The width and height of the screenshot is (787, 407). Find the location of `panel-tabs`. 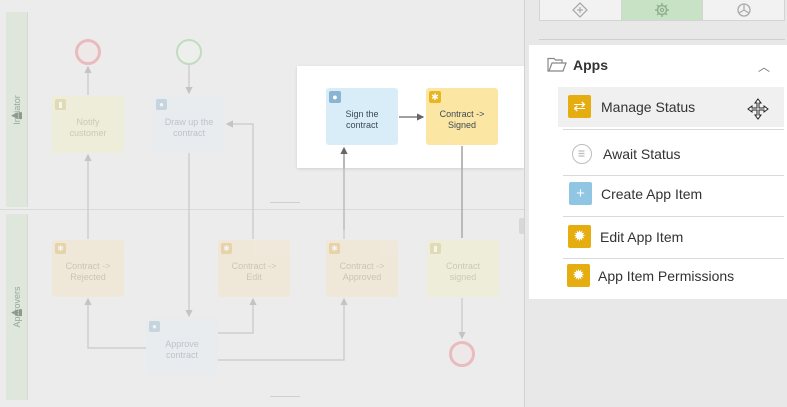

panel-tabs is located at coordinates (662, 10).